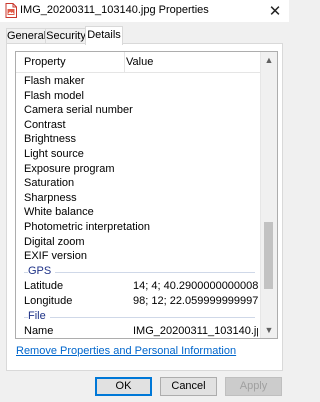 The image size is (320, 402). What do you see at coordinates (138, 198) in the screenshot?
I see `list-row-sharpness: Sharpness` at bounding box center [138, 198].